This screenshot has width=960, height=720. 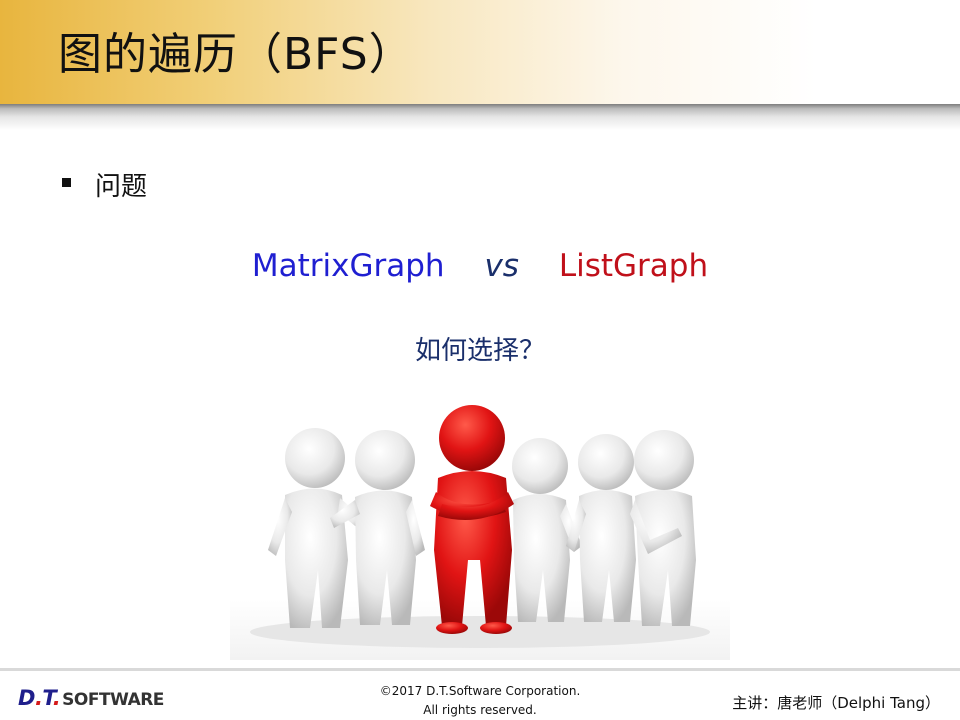 I want to click on title-shadow, so click(x=480, y=117).